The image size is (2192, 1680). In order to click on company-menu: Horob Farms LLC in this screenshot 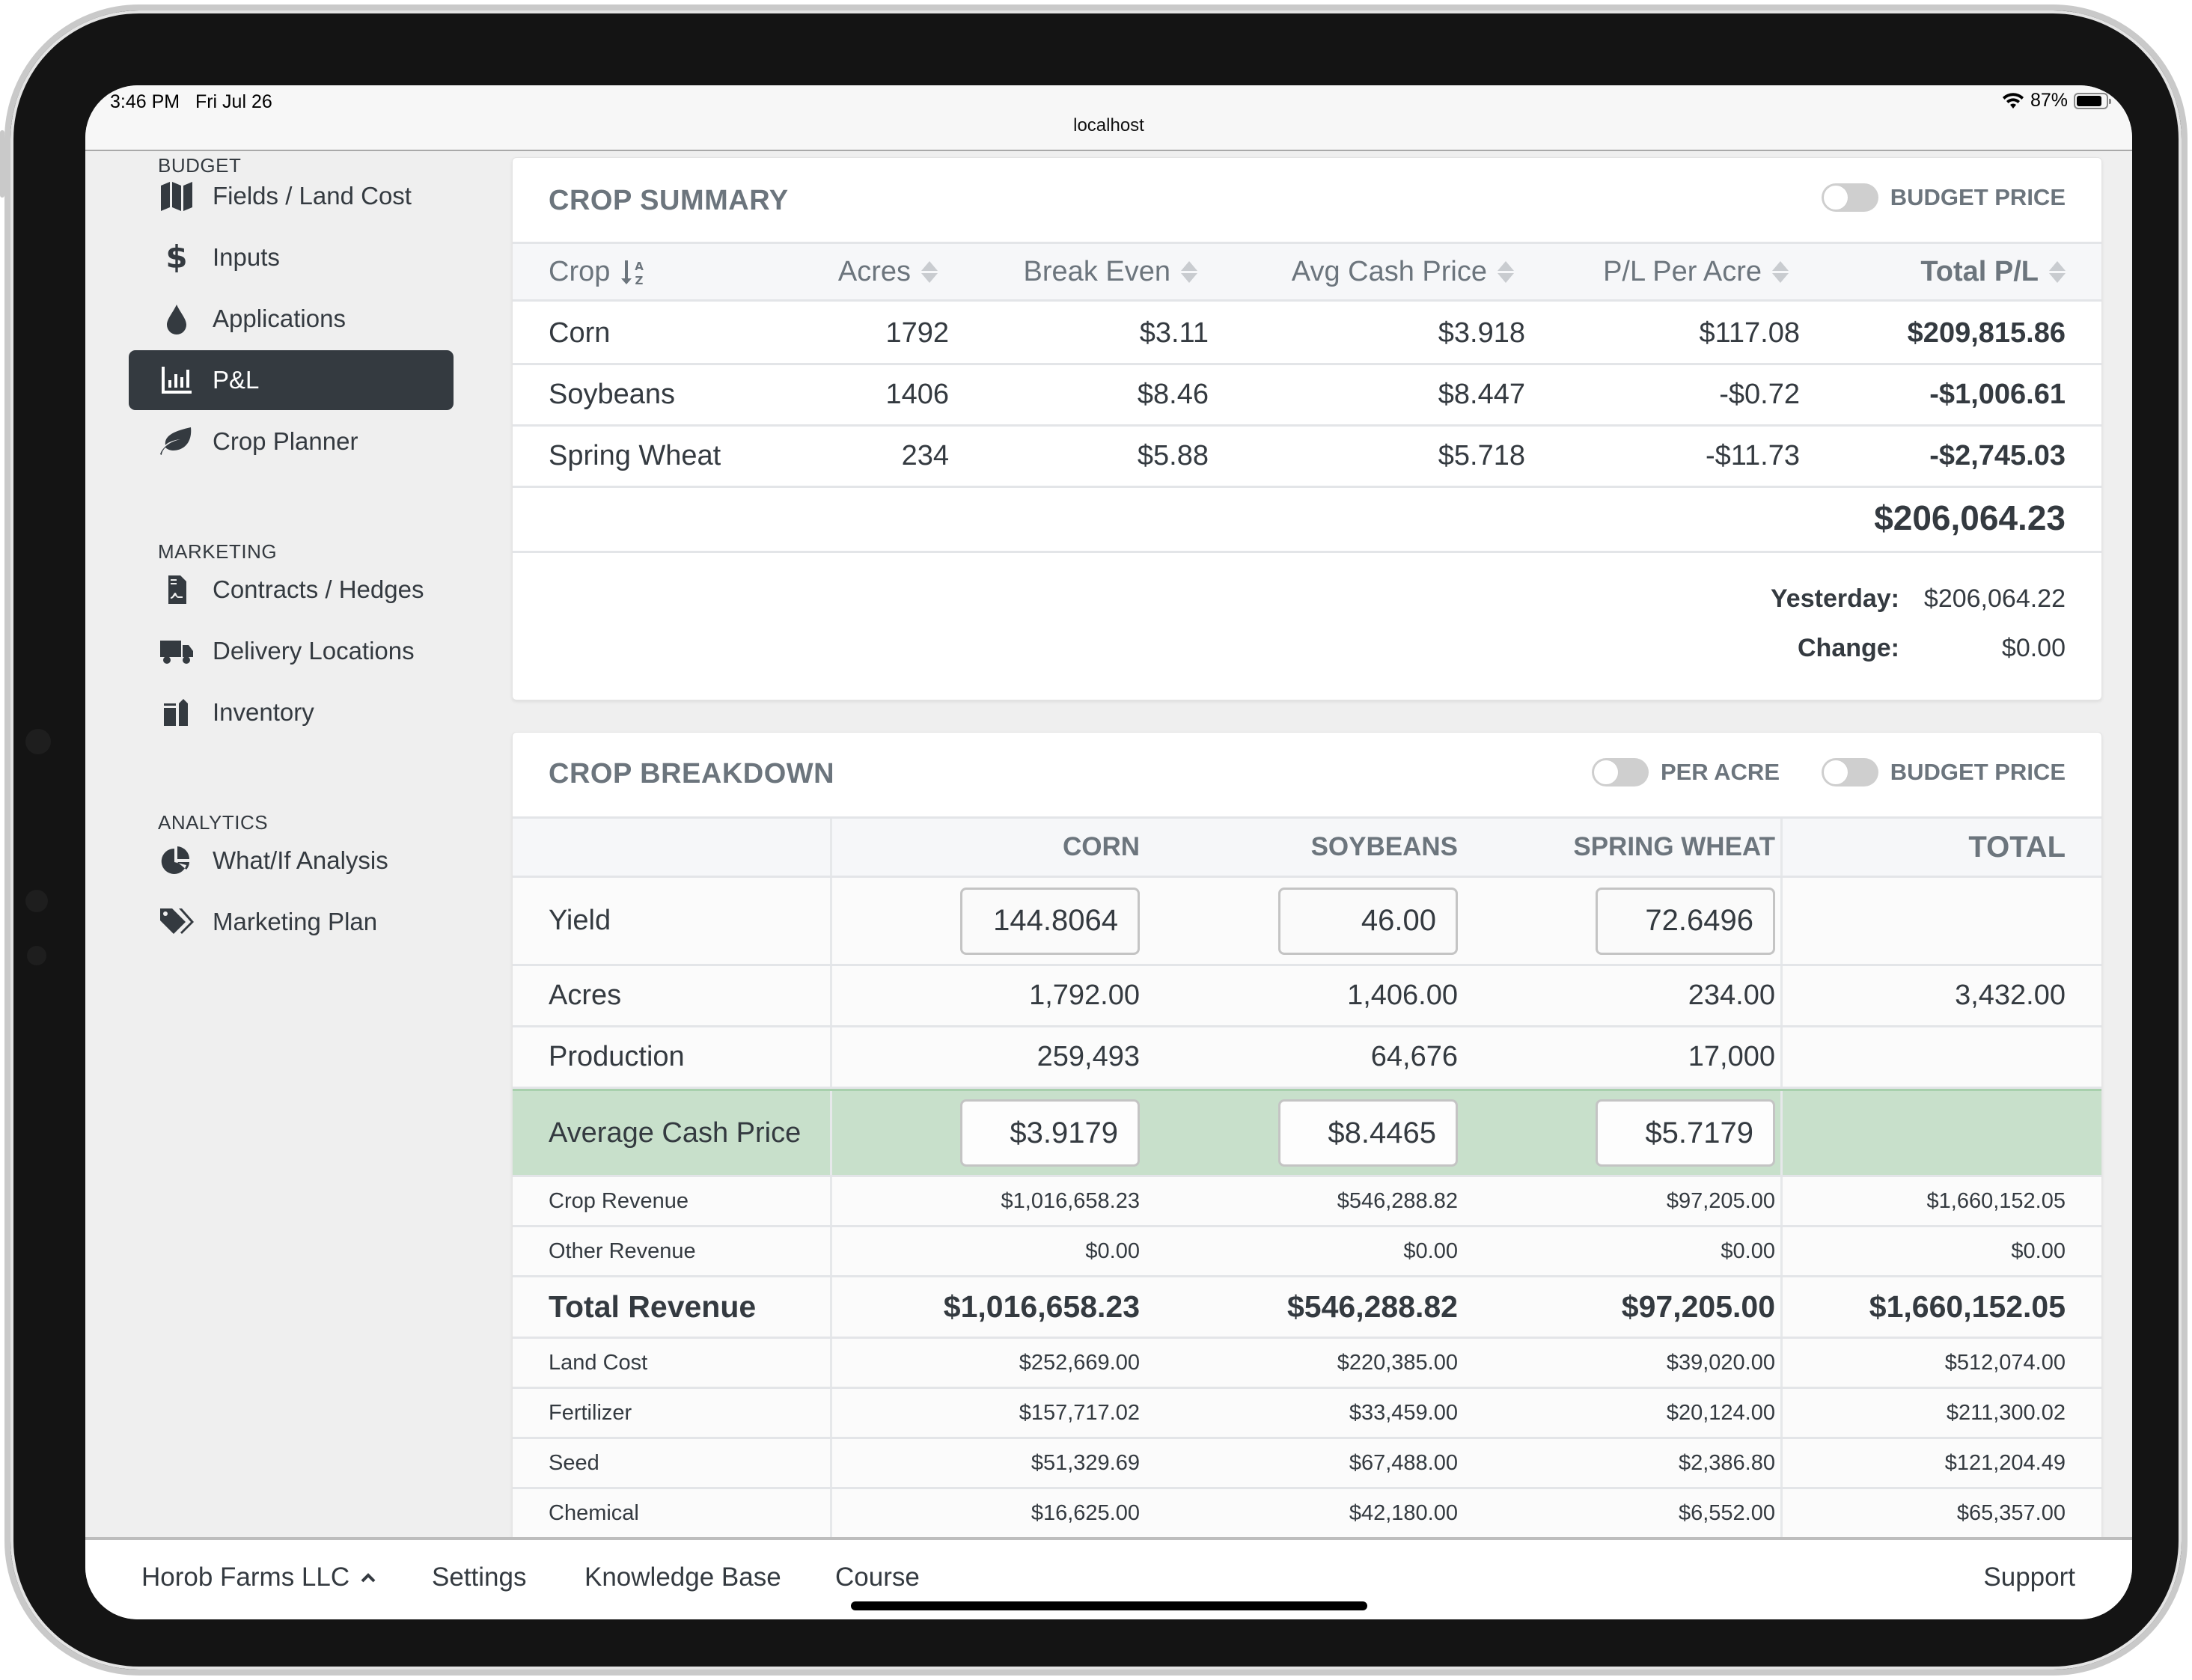, I will do `click(258, 1577)`.